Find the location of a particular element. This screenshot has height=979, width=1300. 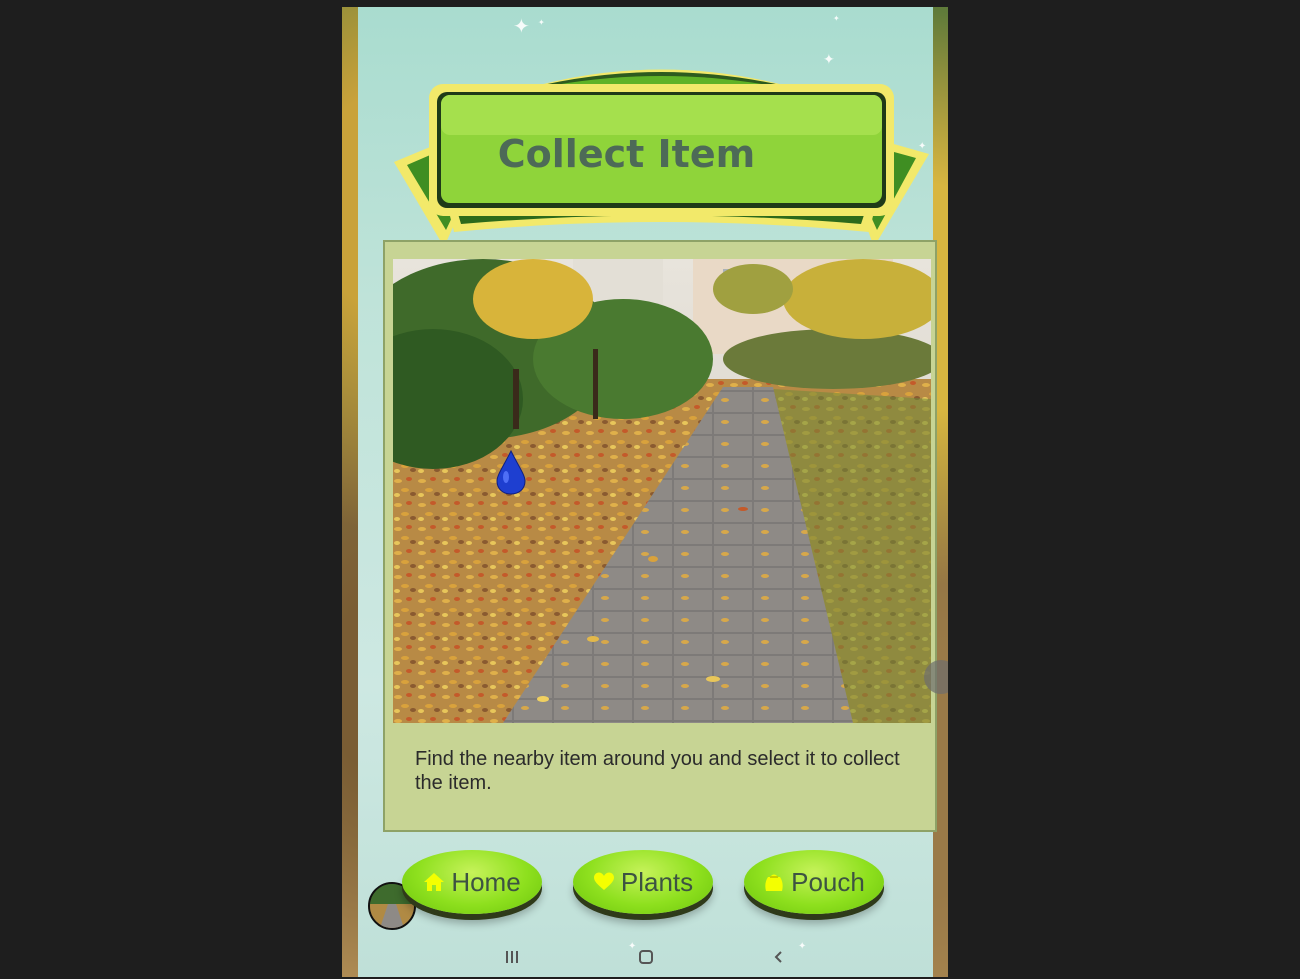

pouch-button-label: Pouch is located at coordinates (828, 881).